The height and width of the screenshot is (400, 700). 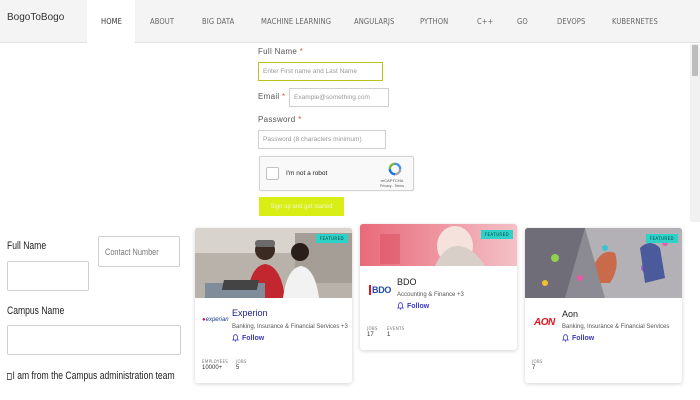 I want to click on campus-name-label: Campus Name, so click(x=36, y=311).